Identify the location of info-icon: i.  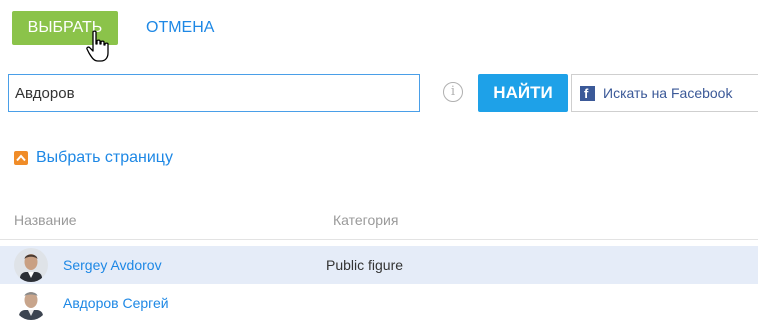
(453, 92).